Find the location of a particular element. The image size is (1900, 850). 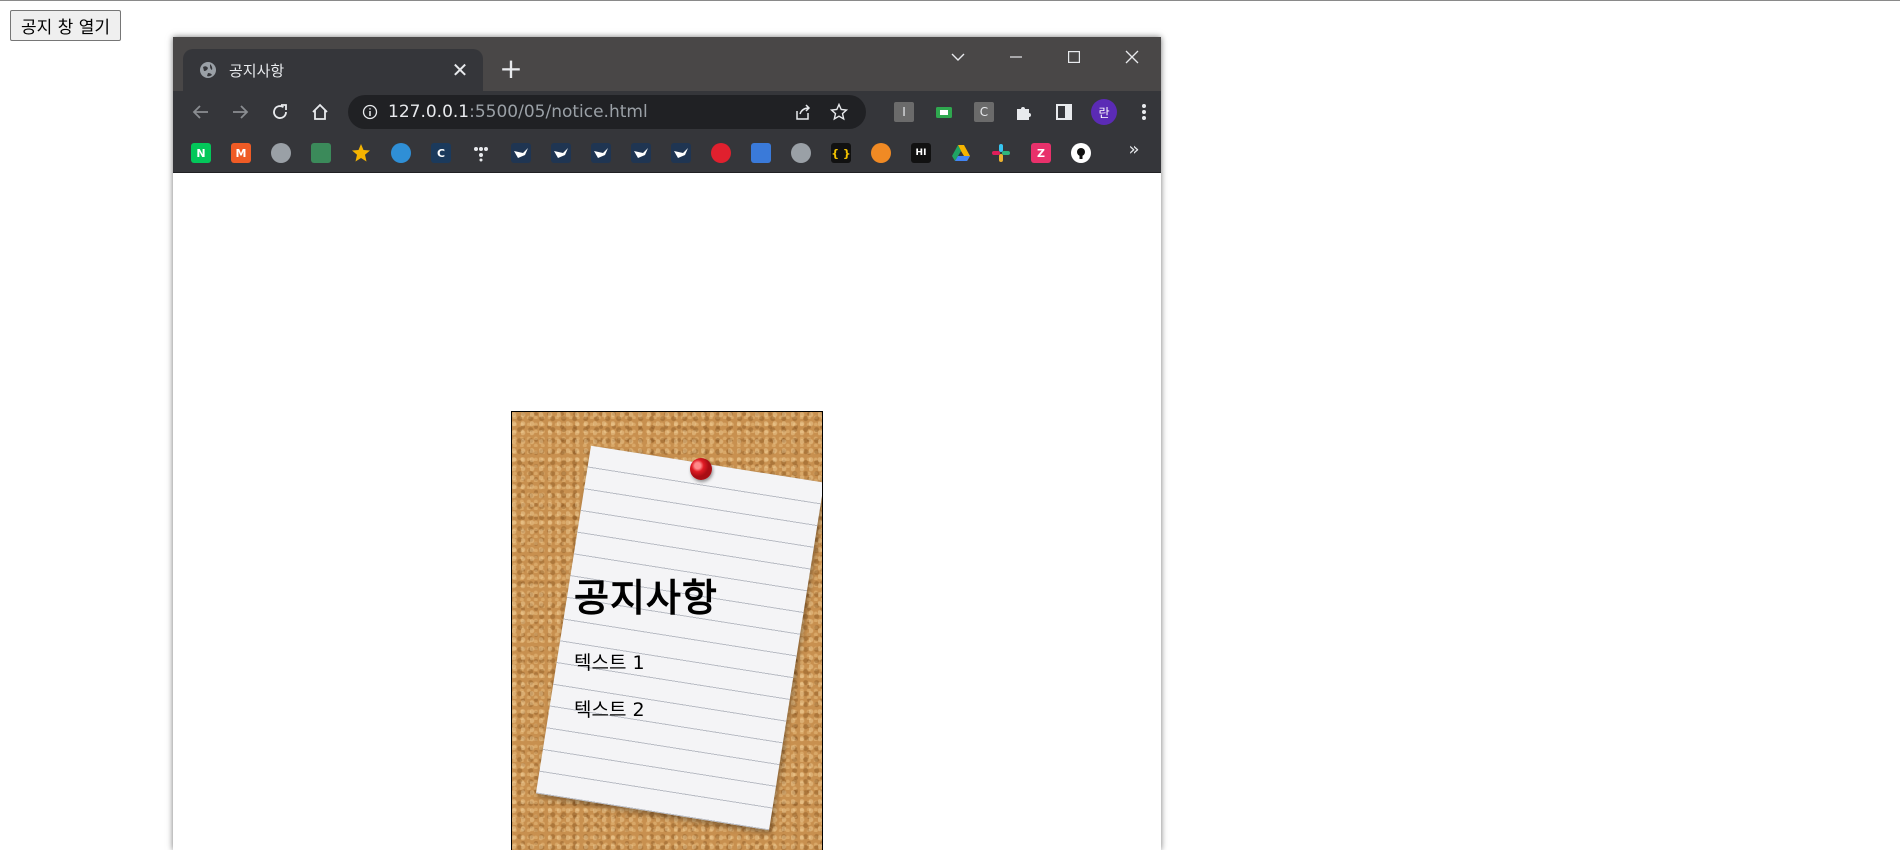

star-icon is located at coordinates (839, 112).